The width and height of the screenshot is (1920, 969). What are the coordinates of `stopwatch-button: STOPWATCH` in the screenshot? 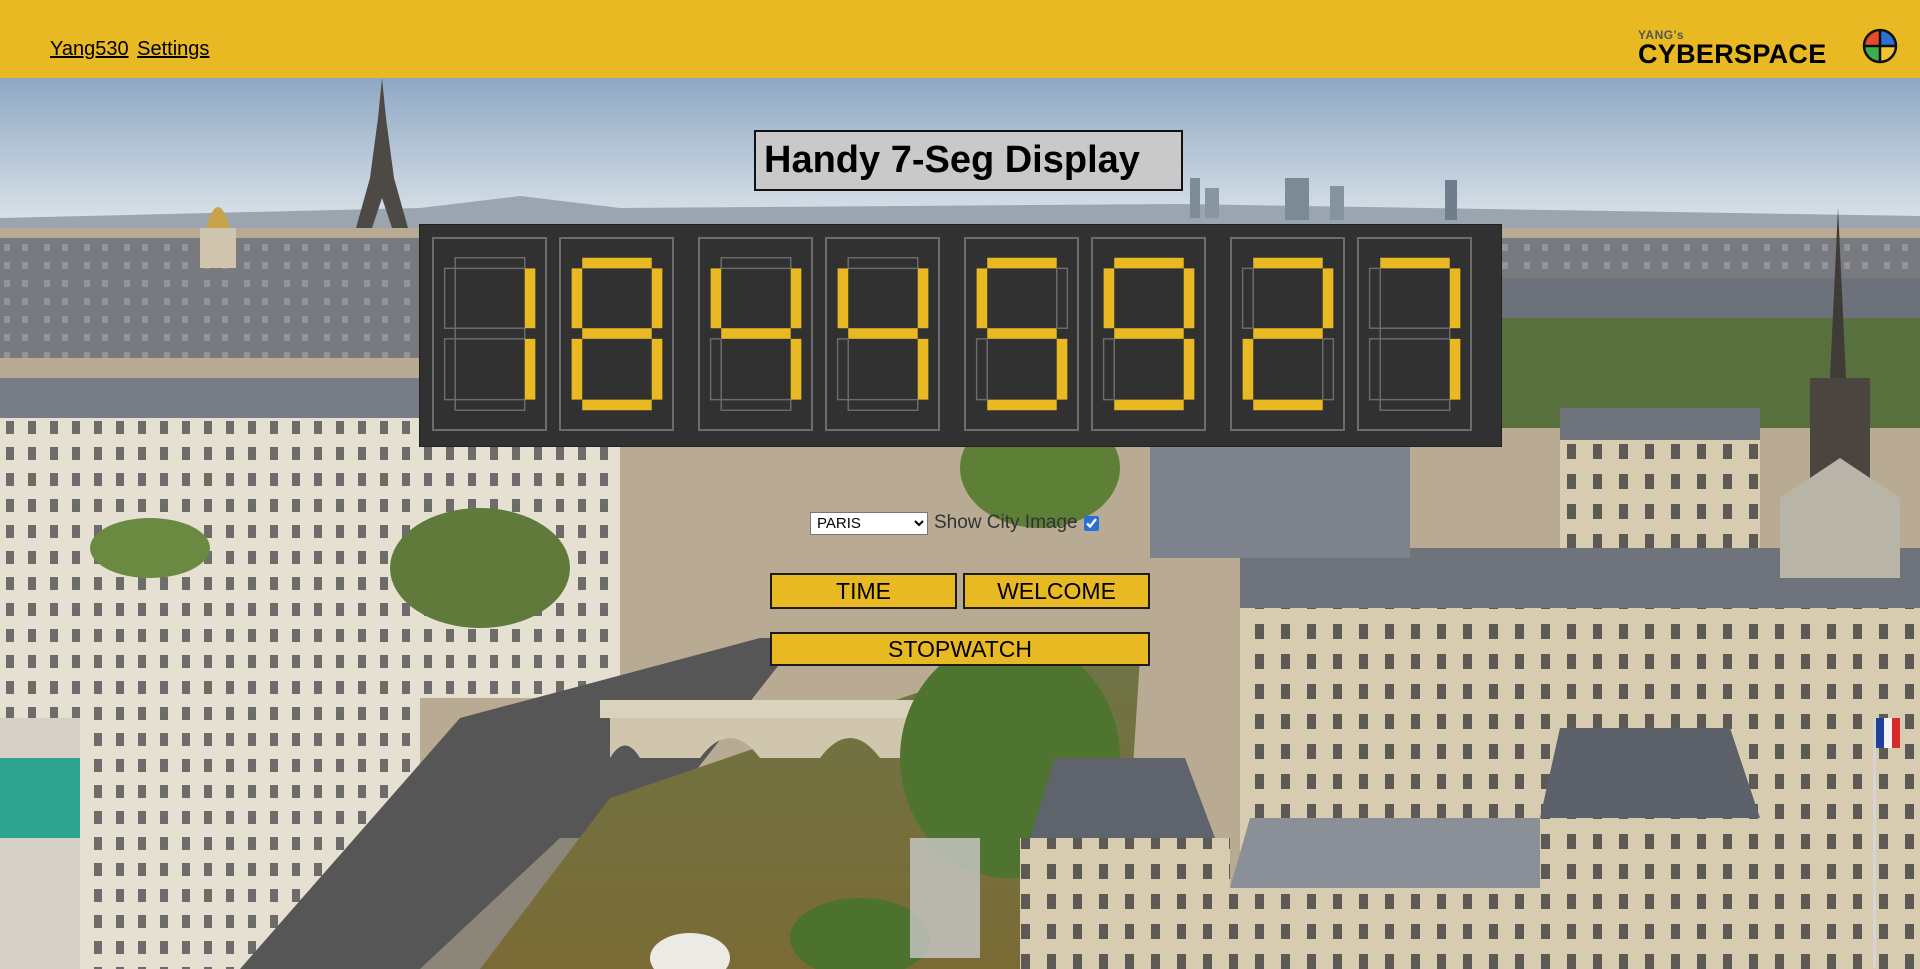 It's located at (960, 649).